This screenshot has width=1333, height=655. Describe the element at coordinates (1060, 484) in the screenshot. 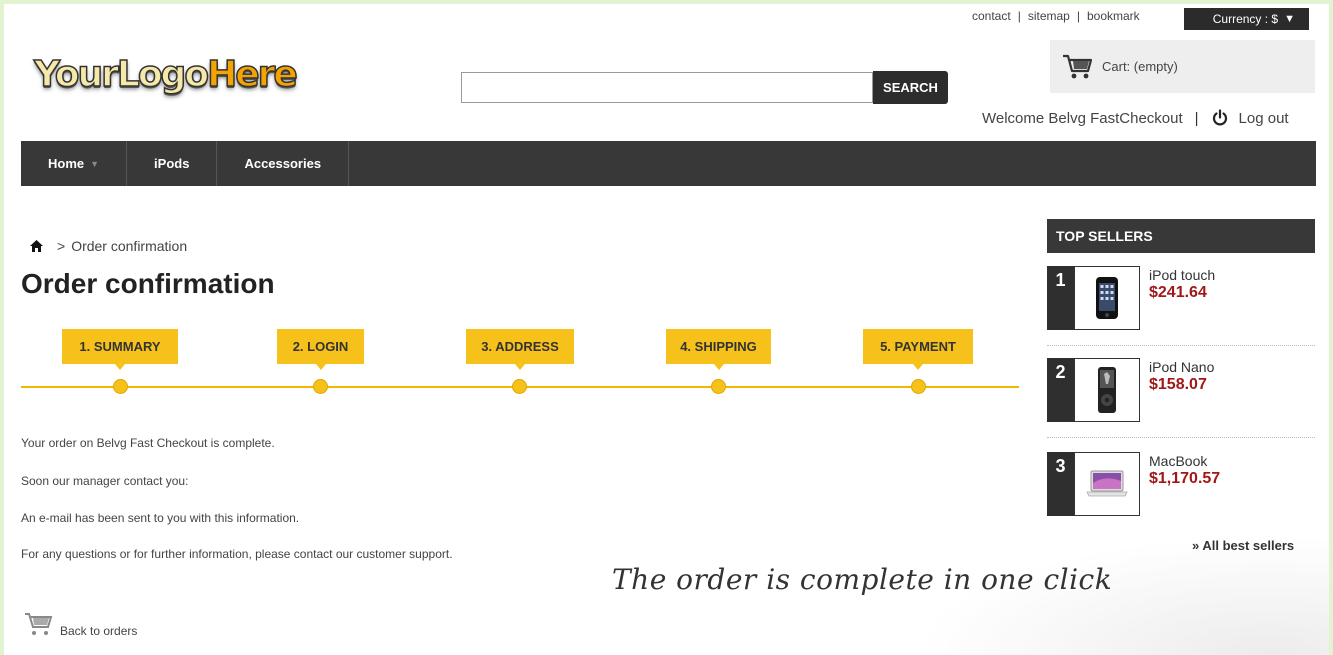

I see `rank-badge: 3` at that location.